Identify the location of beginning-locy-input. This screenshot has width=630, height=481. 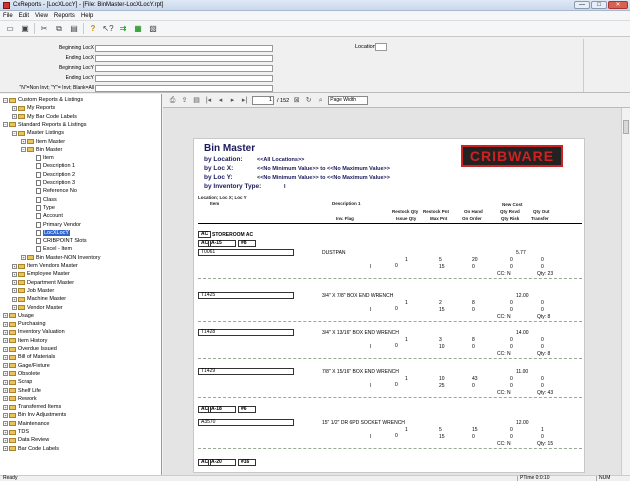
(184, 68).